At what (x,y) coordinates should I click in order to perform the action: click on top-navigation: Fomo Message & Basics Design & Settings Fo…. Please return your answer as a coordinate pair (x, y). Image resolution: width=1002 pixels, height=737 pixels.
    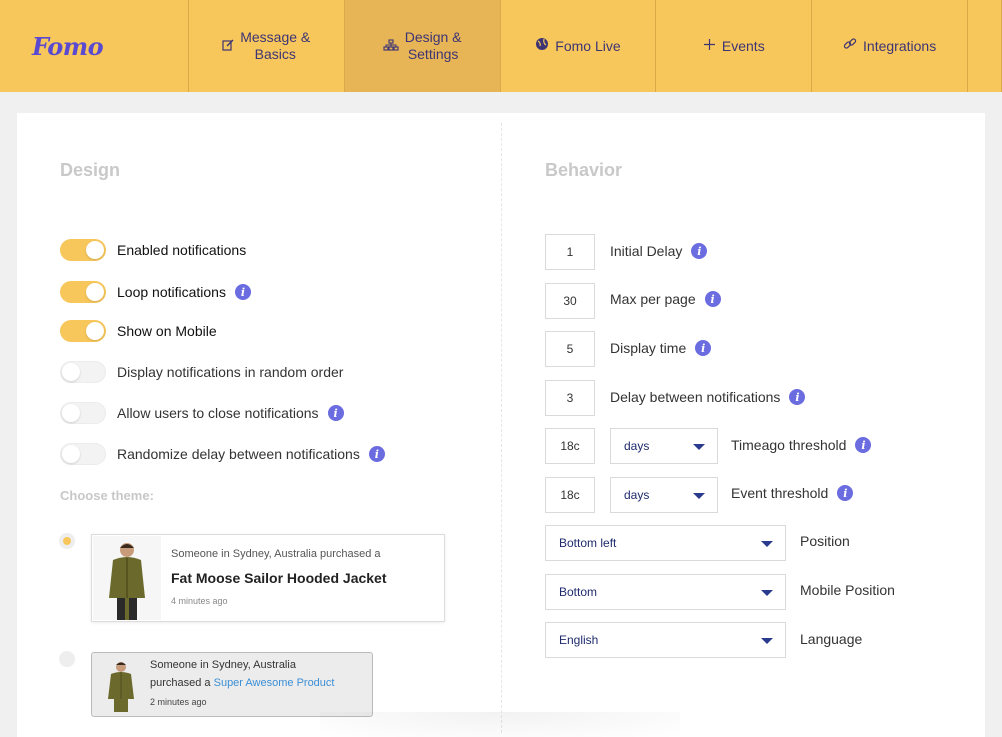
    Looking at the image, I should click on (501, 46).